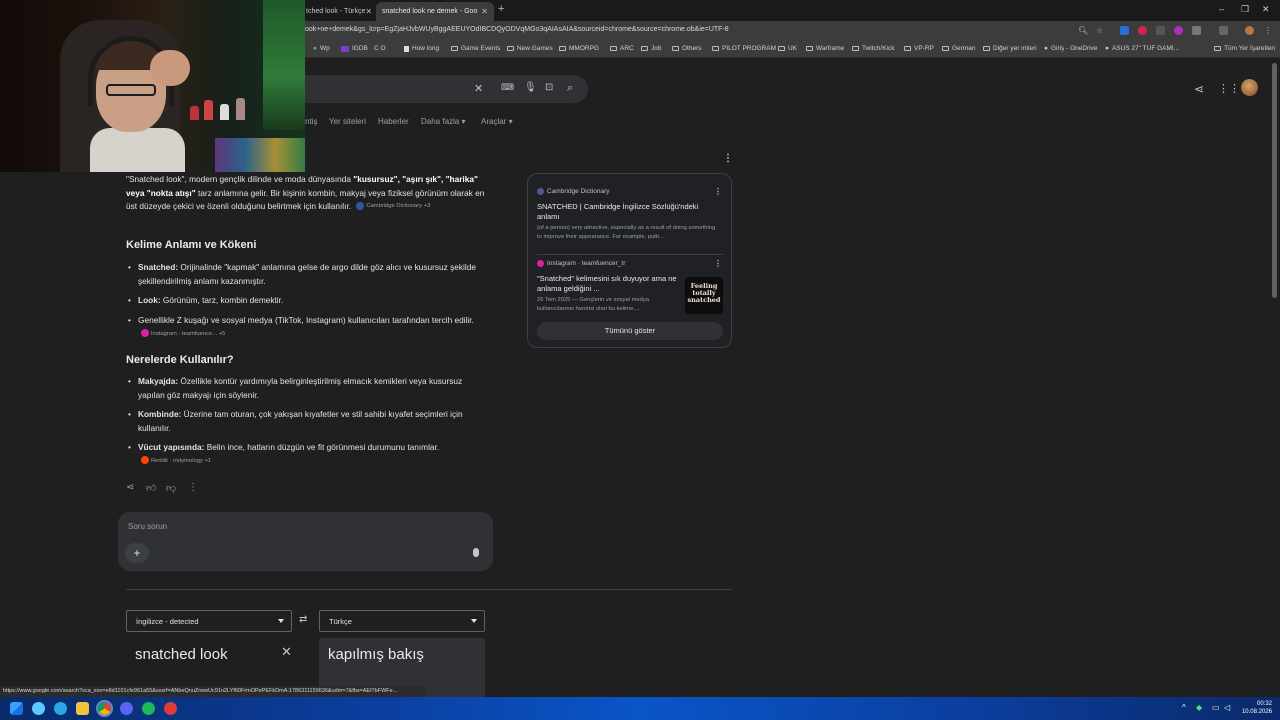  What do you see at coordinates (311, 121) in the screenshot?
I see `tab-partial: ntiş` at bounding box center [311, 121].